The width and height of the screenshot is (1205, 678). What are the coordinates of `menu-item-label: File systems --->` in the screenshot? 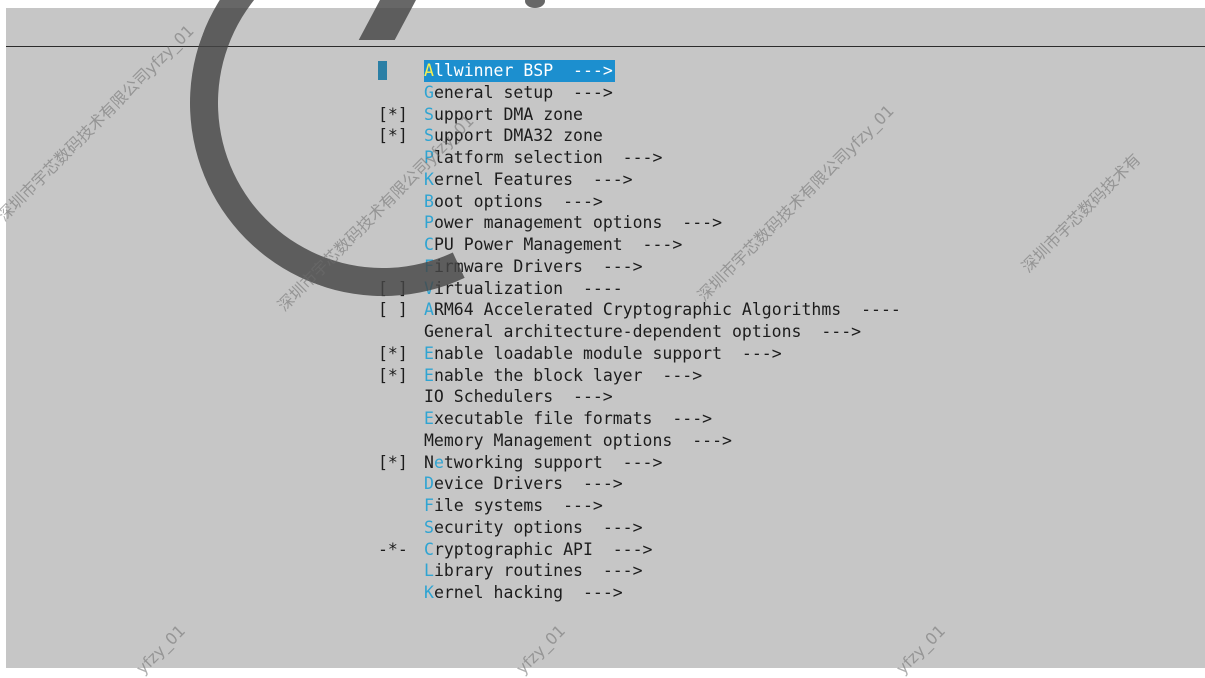 It's located at (513, 506).